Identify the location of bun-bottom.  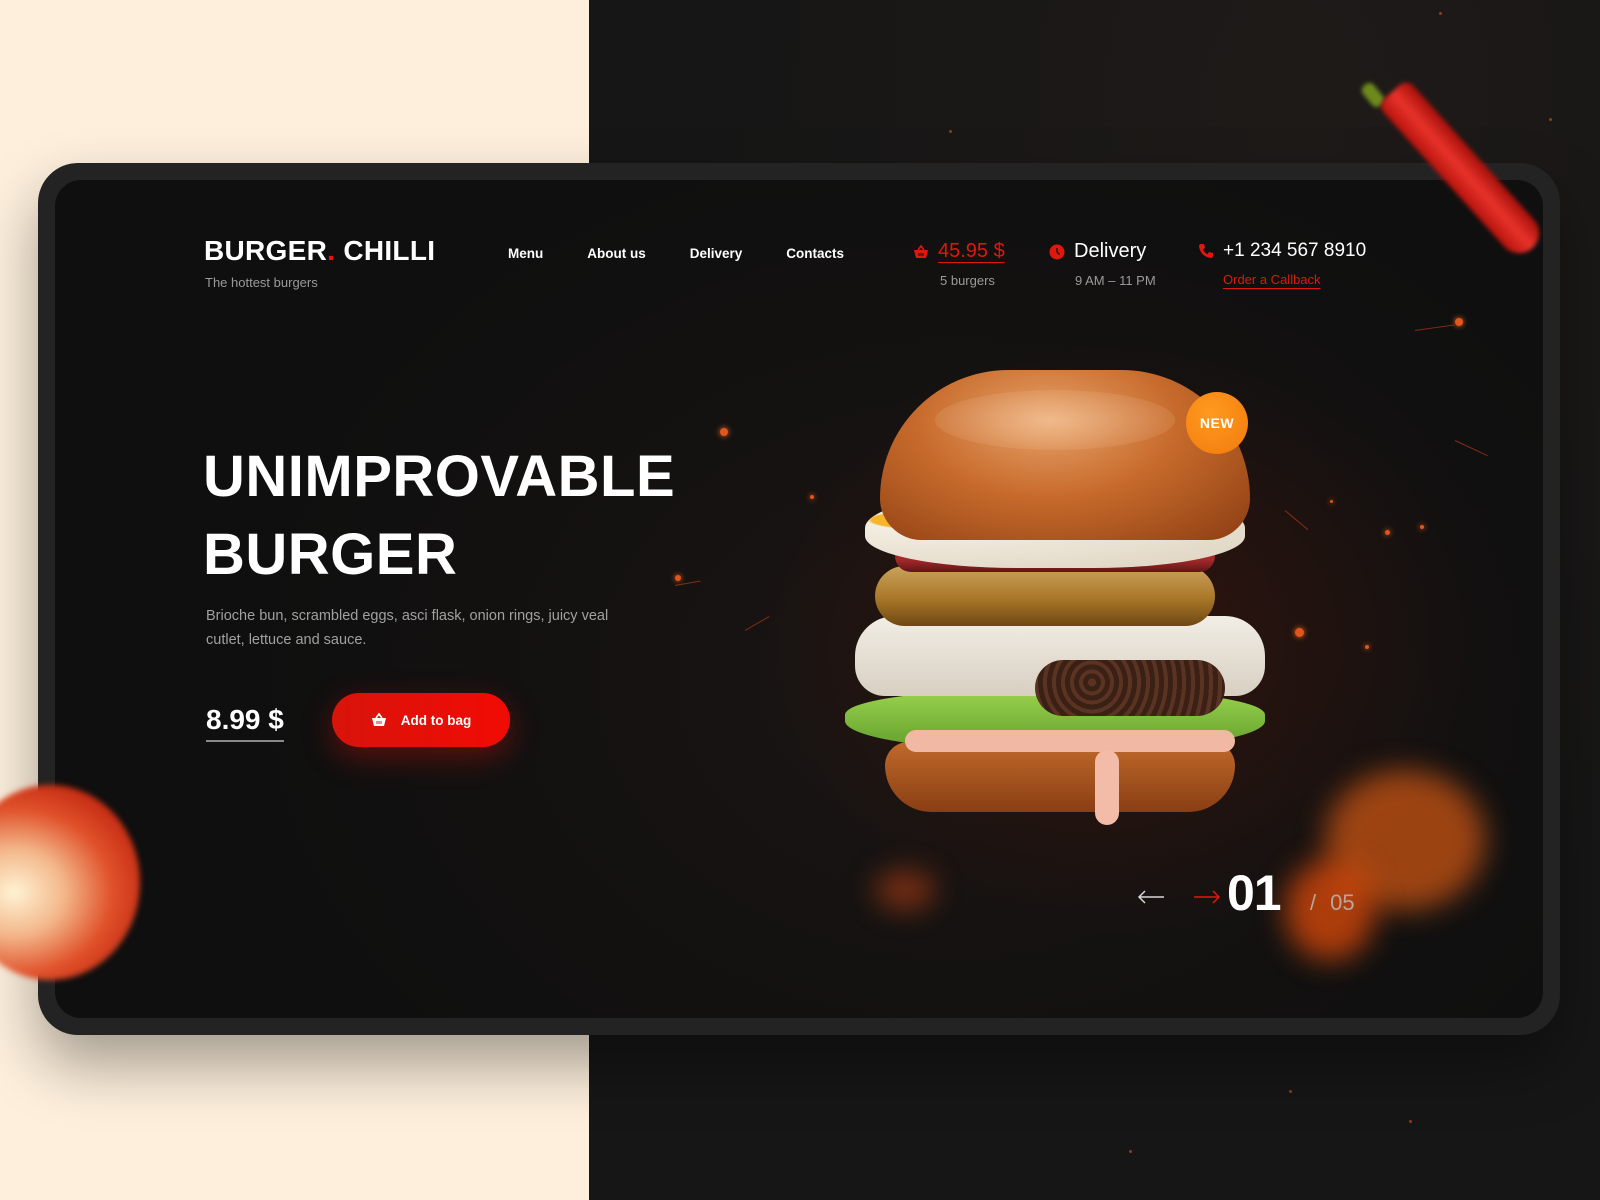
(1060, 777).